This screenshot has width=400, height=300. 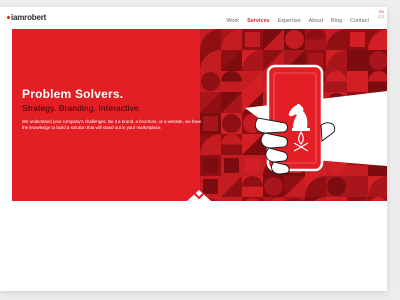 What do you see at coordinates (199, 197) in the screenshot?
I see `scroll-down-button` at bounding box center [199, 197].